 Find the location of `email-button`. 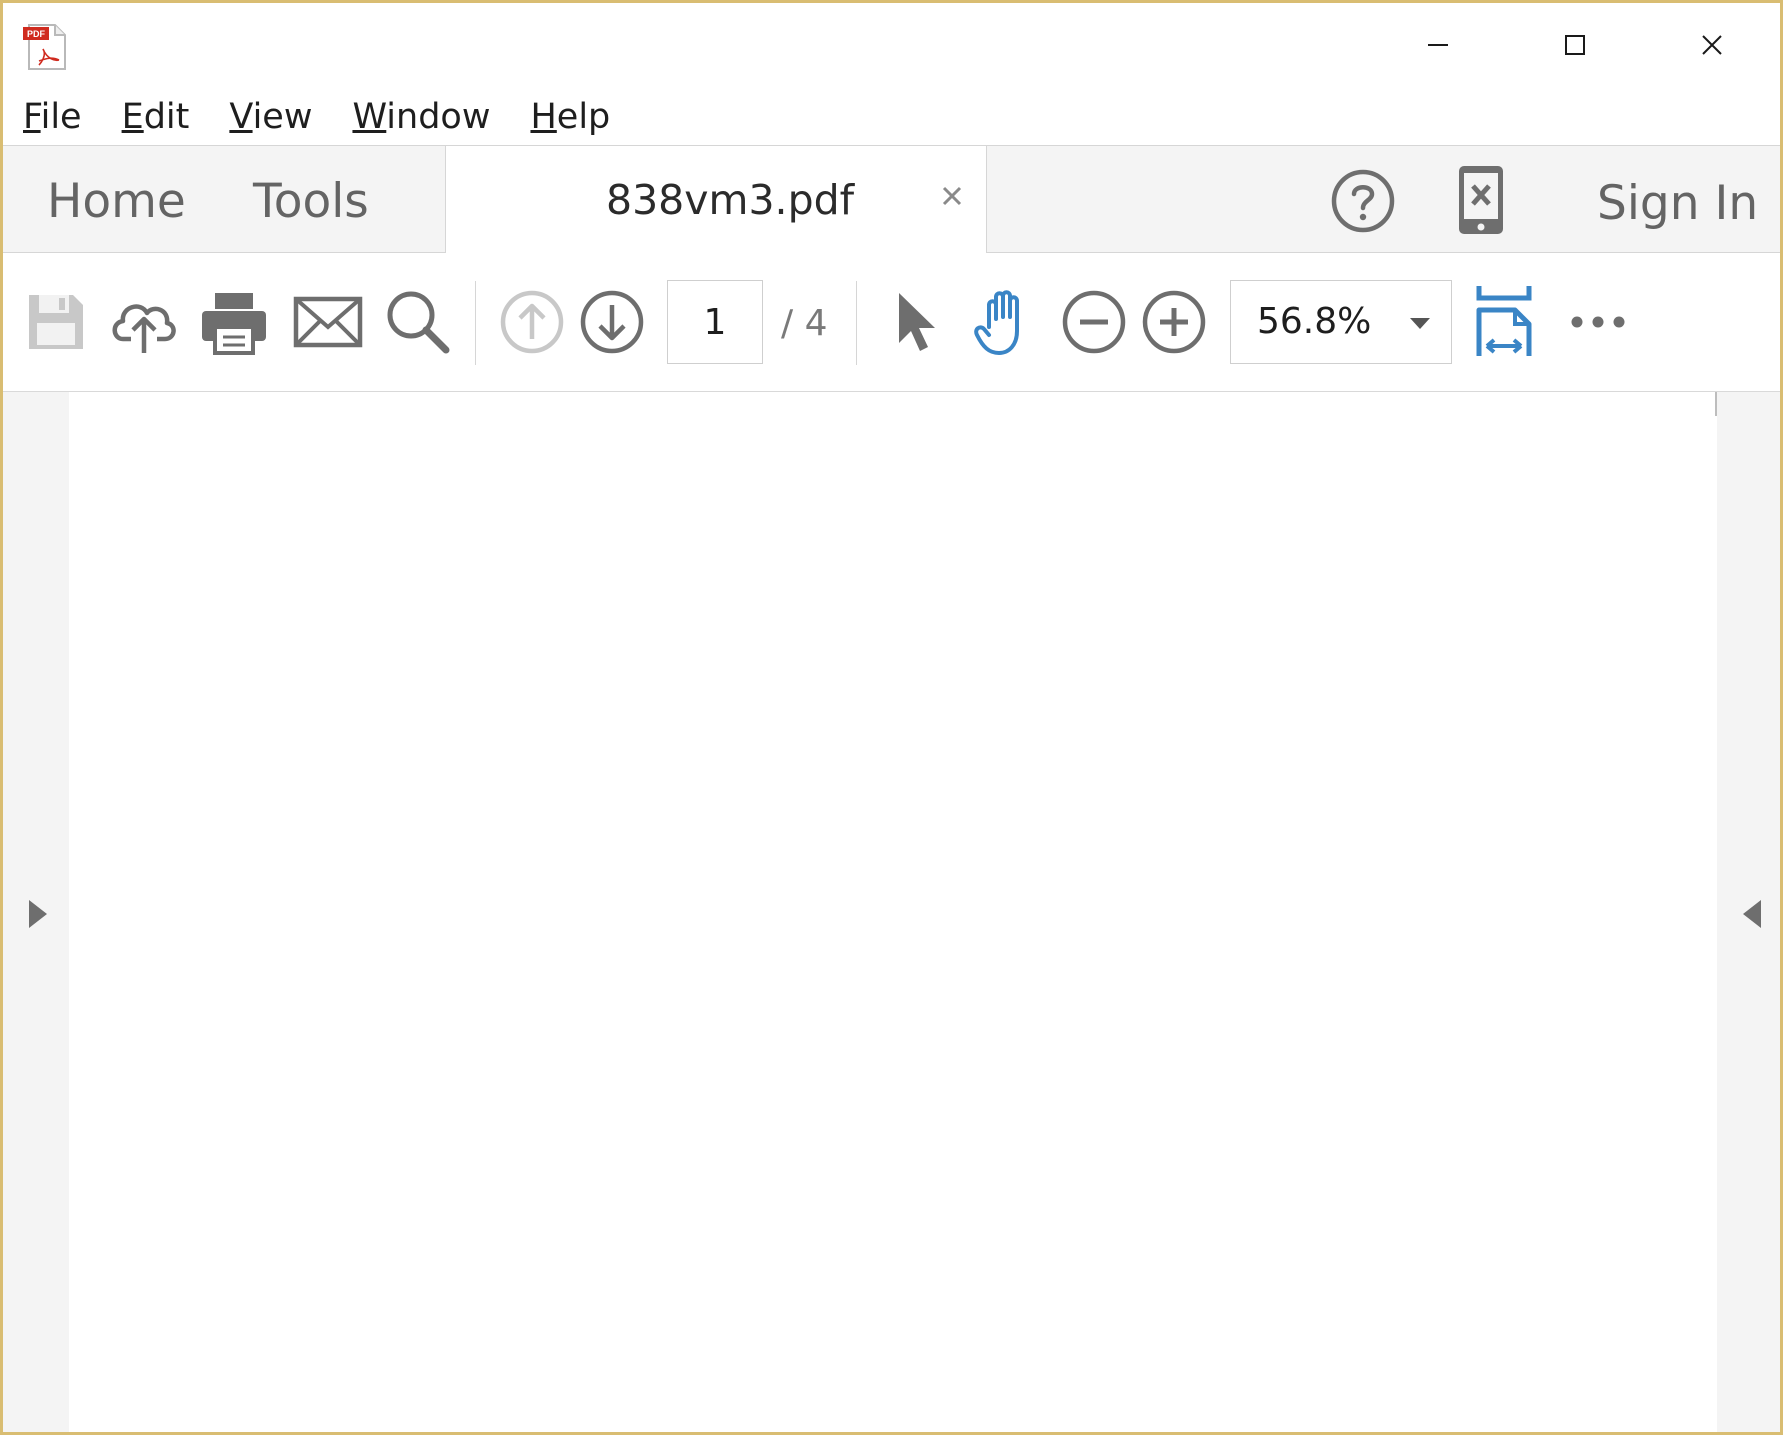

email-button is located at coordinates (328, 322).